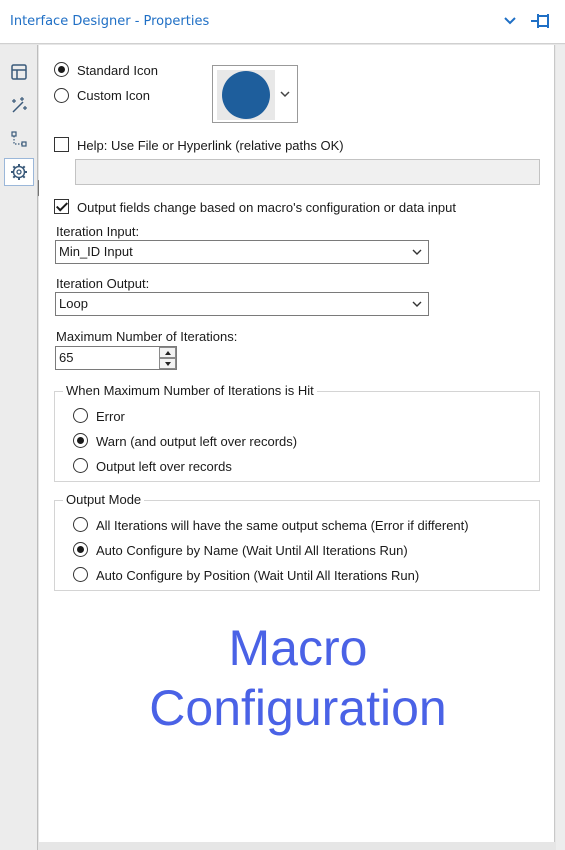 The image size is (565, 850). What do you see at coordinates (80, 440) in the screenshot?
I see `max-hit-option-warn-radio` at bounding box center [80, 440].